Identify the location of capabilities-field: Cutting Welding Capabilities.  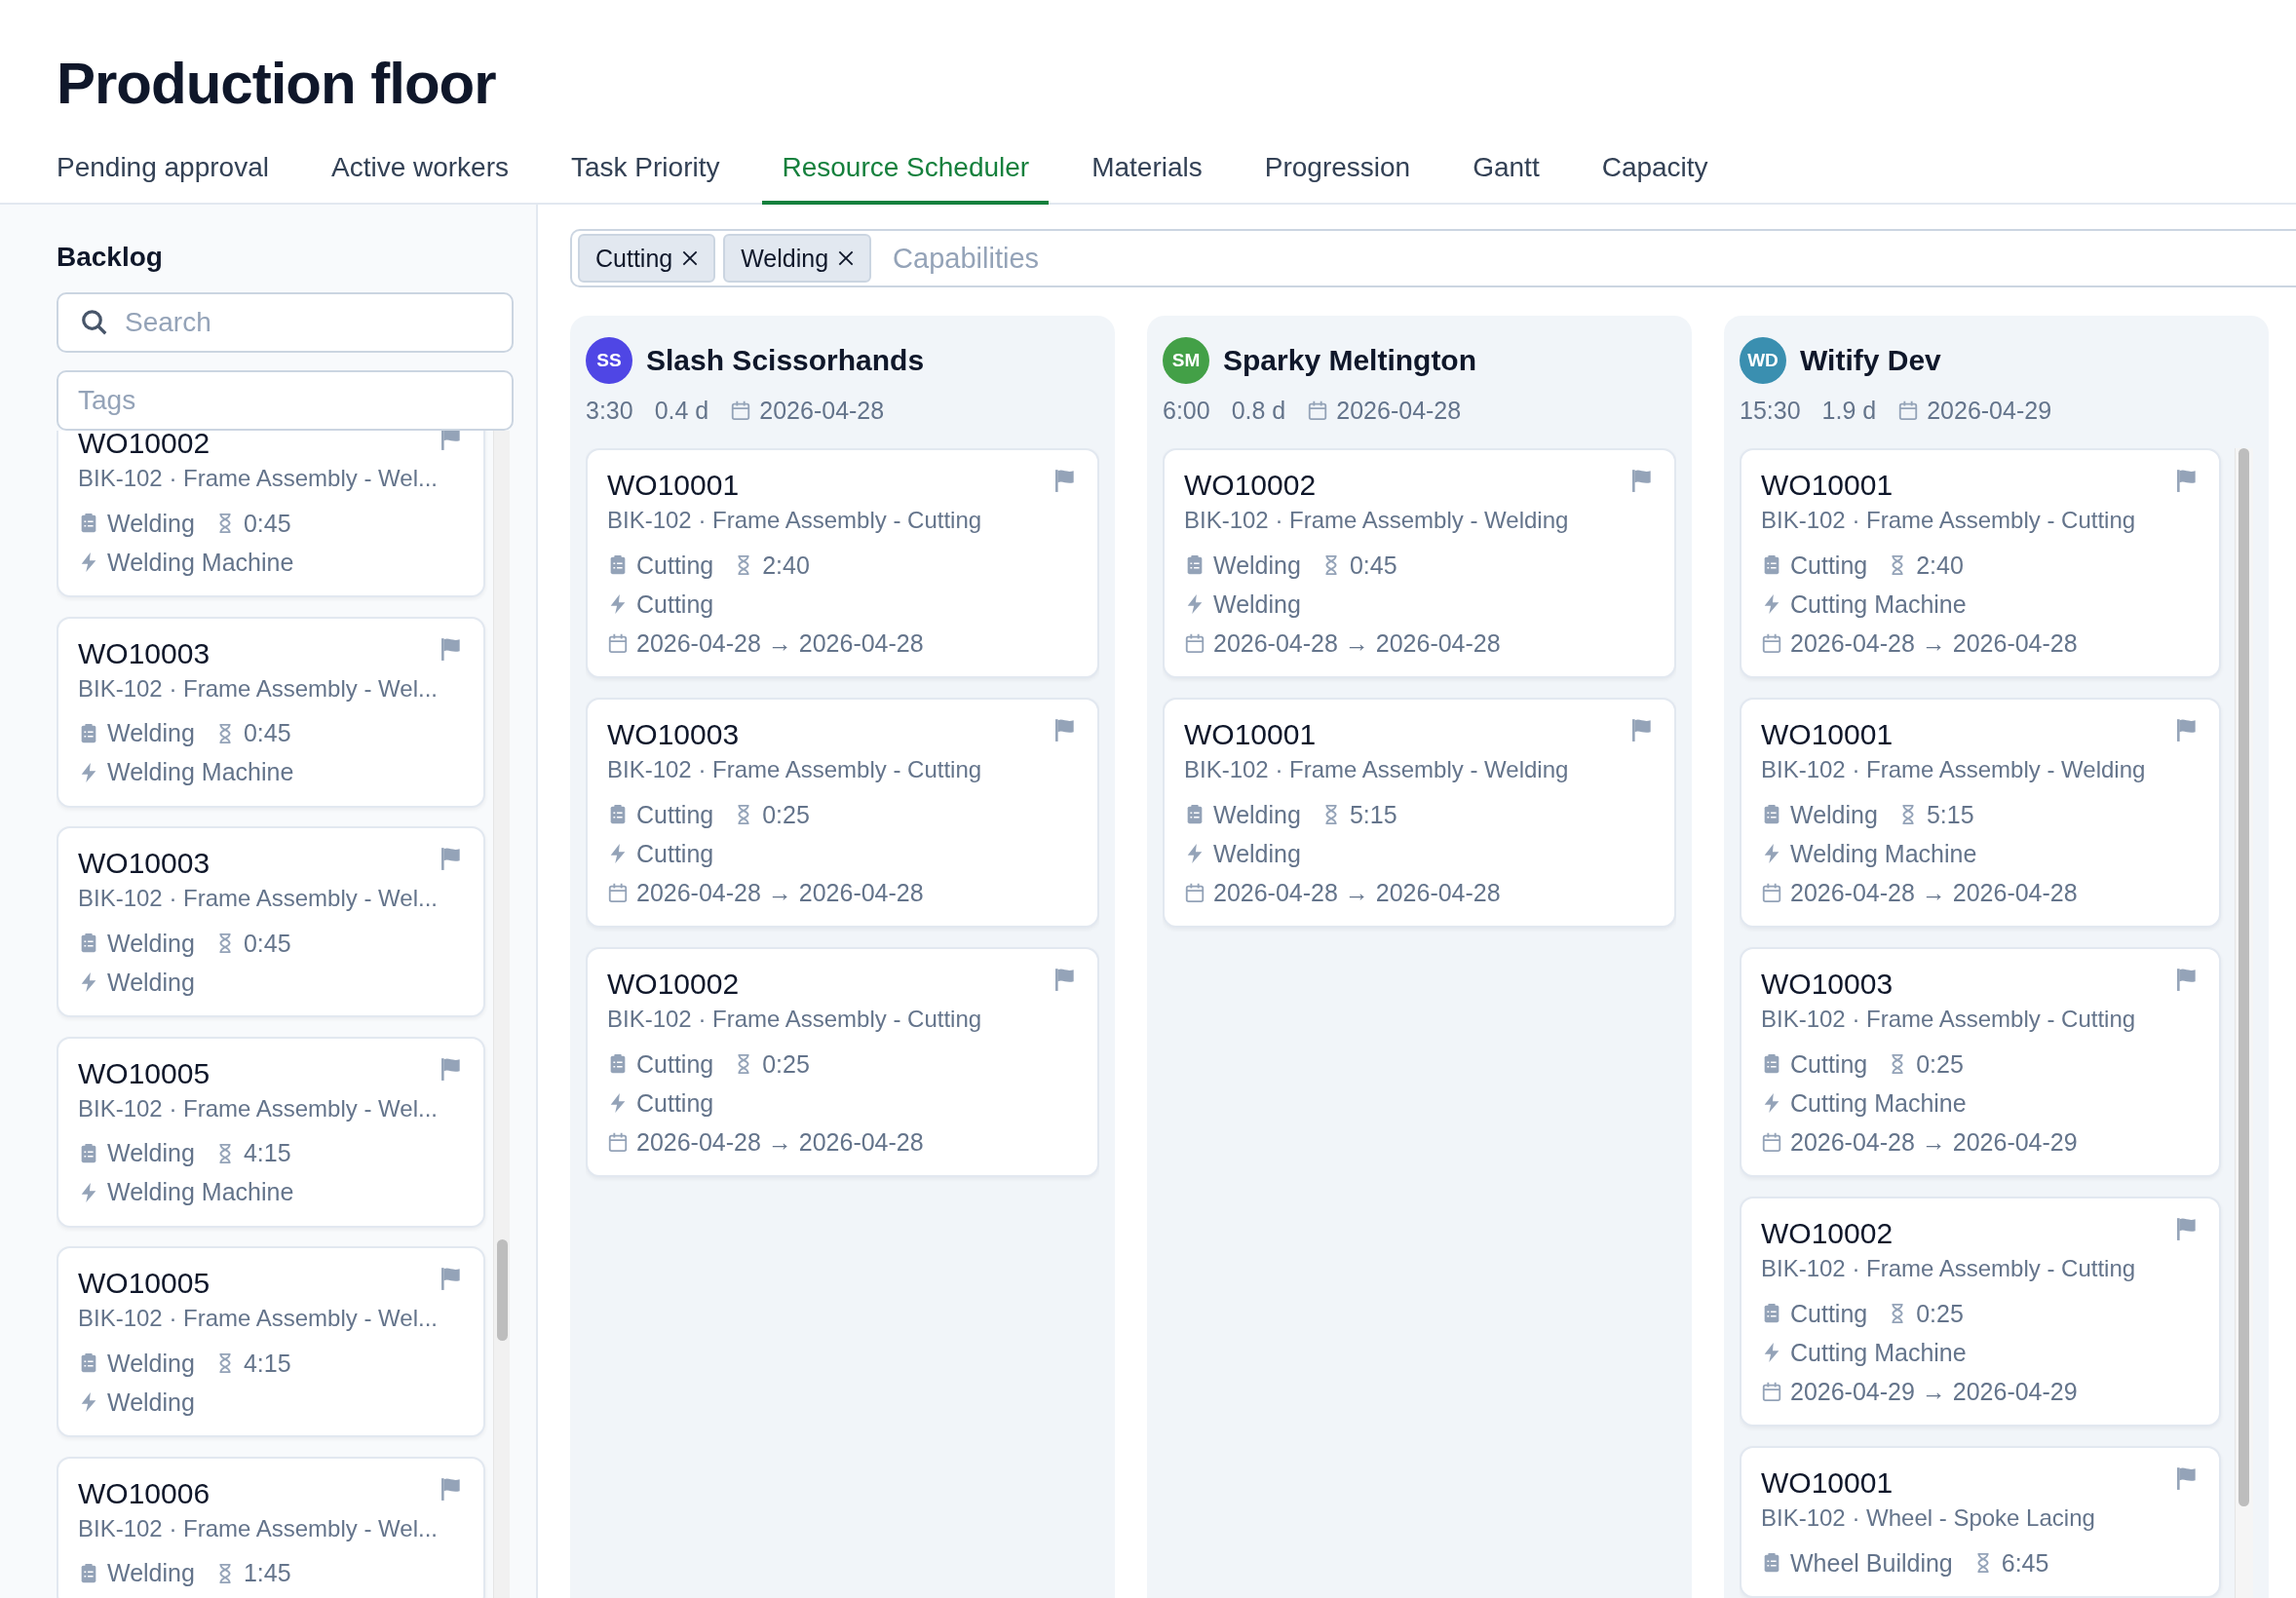
(1433, 258).